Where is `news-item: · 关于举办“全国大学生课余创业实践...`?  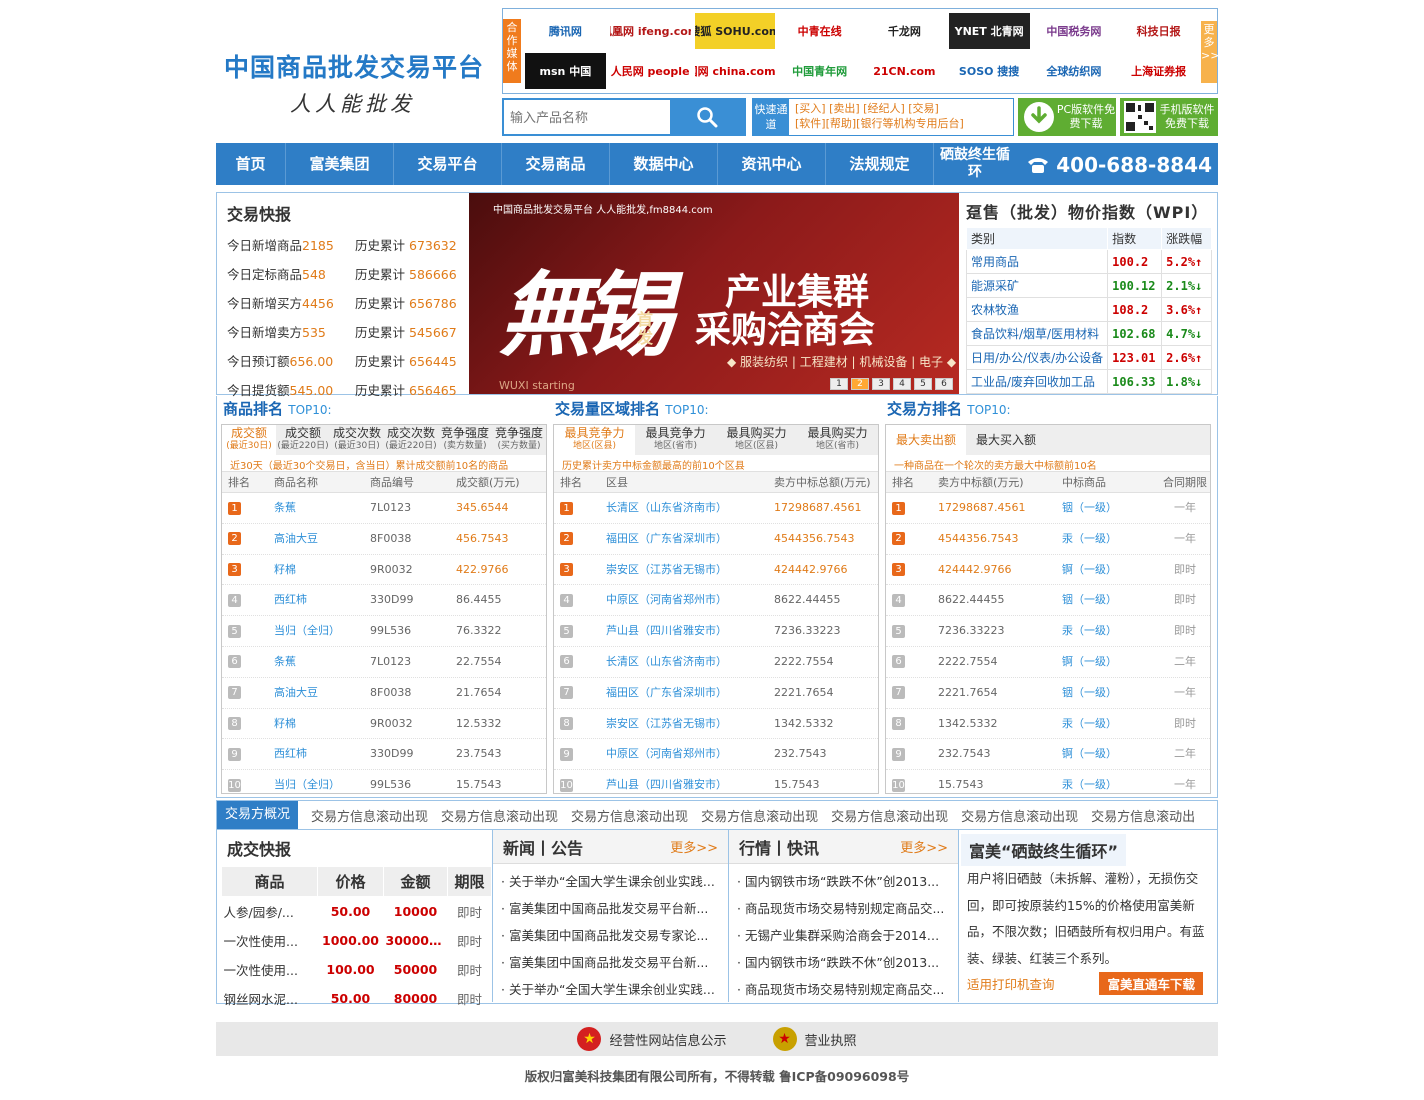
news-item: · 关于举办“全国大学生课余创业实践... is located at coordinates (610, 881).